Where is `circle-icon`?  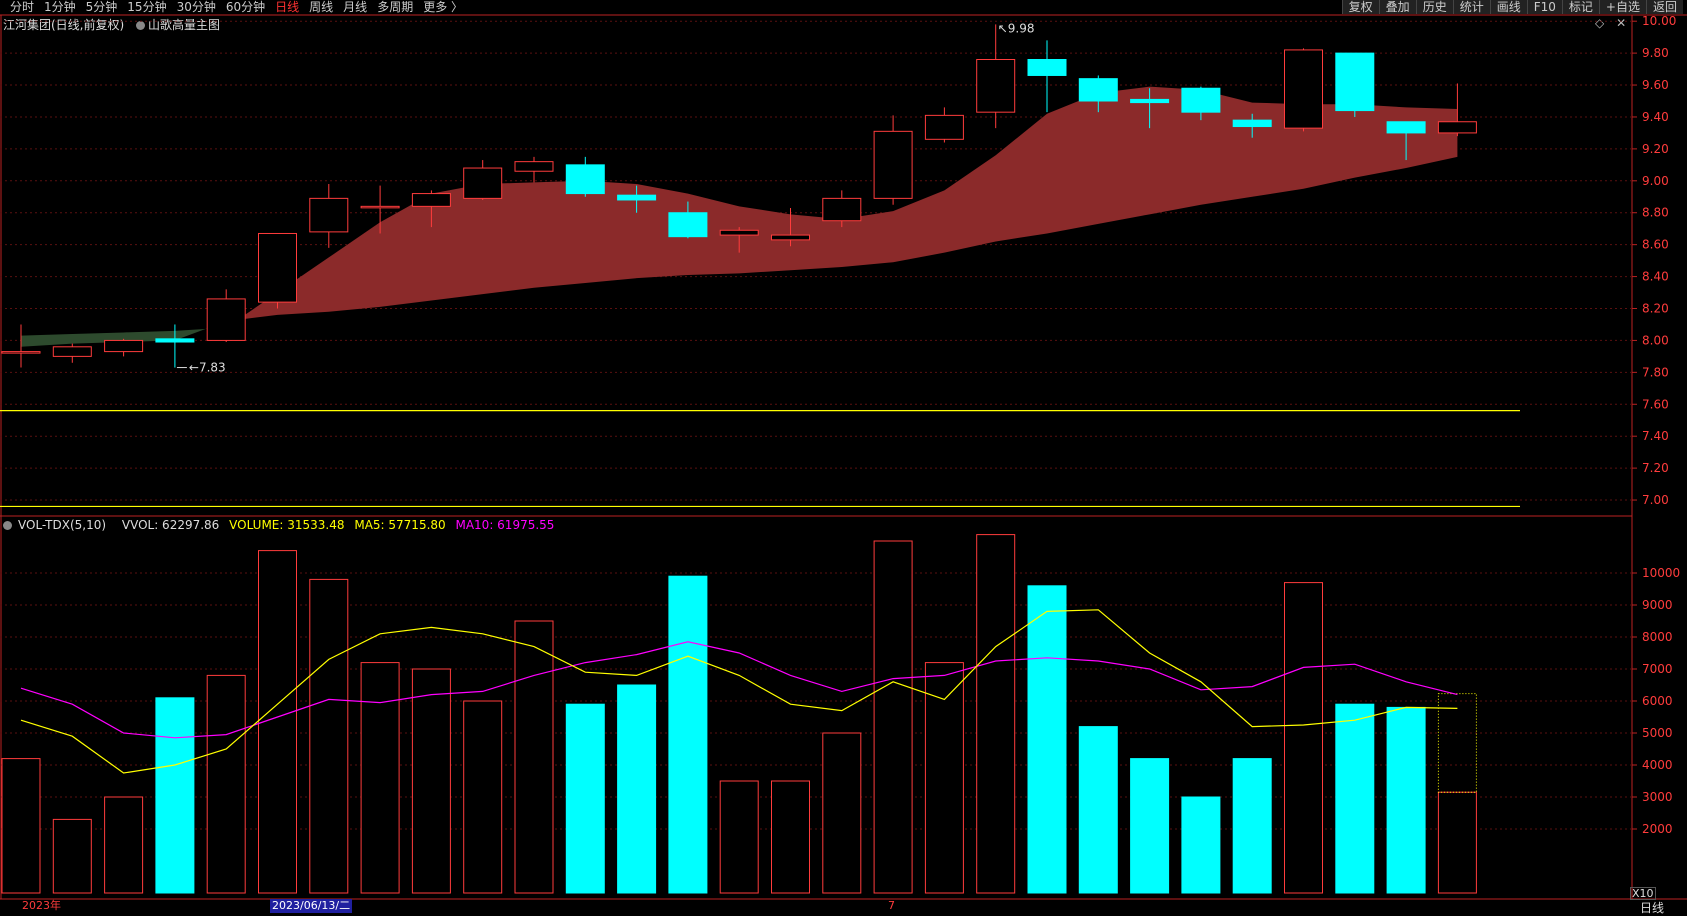 circle-icon is located at coordinates (7, 525).